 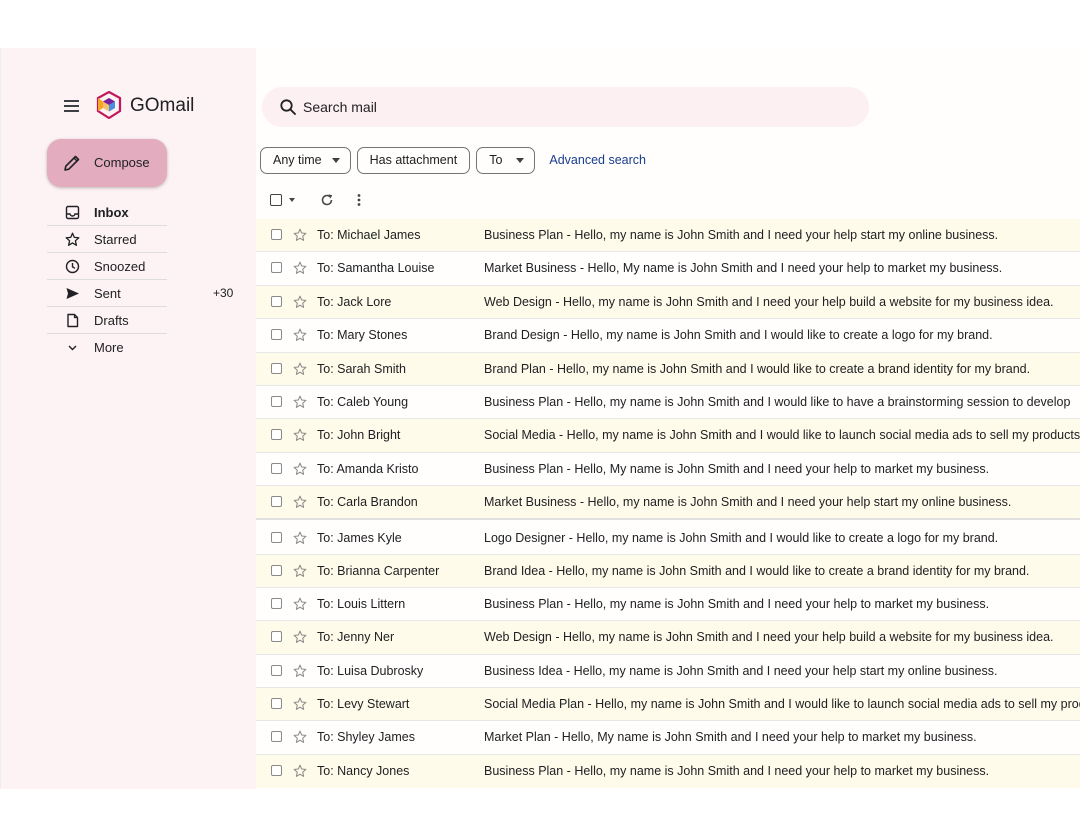 What do you see at coordinates (107, 266) in the screenshot?
I see `sidebar-item-snoozed: Snoozed` at bounding box center [107, 266].